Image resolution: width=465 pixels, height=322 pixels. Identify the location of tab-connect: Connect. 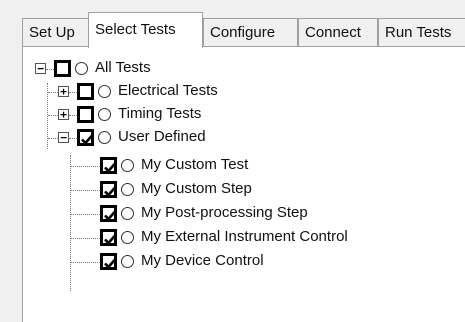
(338, 33).